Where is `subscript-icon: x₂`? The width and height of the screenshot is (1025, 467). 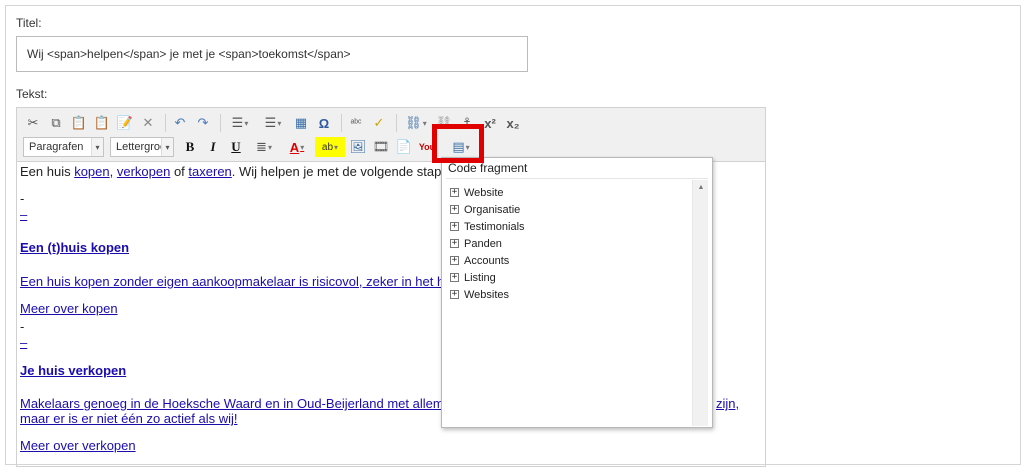 subscript-icon: x₂ is located at coordinates (513, 123).